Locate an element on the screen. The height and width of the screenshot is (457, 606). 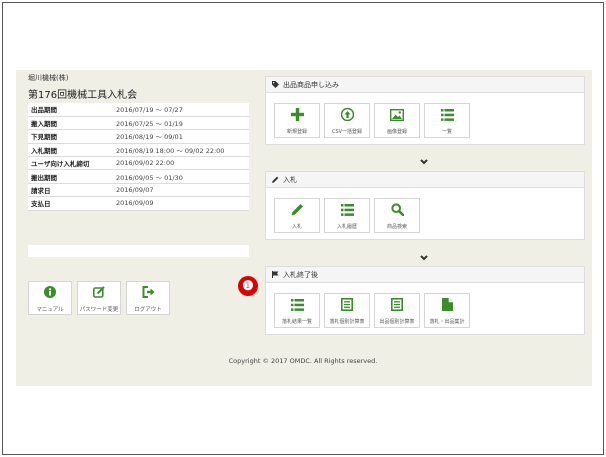
csv-bulk-registration-button: CSV一括登録 is located at coordinates (347, 120).